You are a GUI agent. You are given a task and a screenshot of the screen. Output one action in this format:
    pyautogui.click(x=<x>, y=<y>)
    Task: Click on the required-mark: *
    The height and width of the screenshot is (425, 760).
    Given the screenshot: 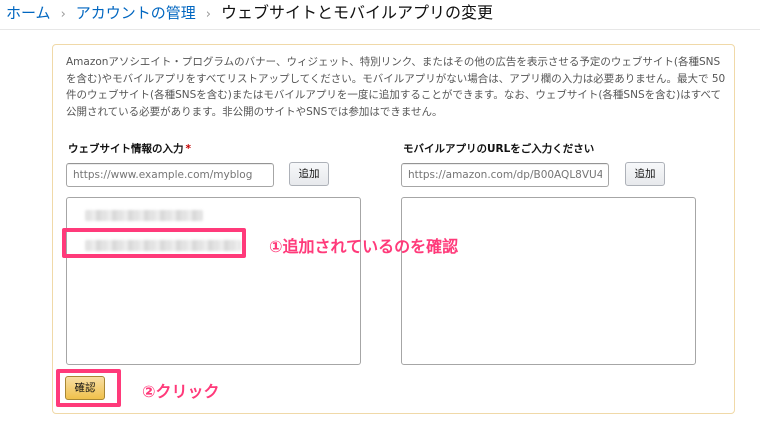 What is the action you would take?
    pyautogui.click(x=188, y=149)
    